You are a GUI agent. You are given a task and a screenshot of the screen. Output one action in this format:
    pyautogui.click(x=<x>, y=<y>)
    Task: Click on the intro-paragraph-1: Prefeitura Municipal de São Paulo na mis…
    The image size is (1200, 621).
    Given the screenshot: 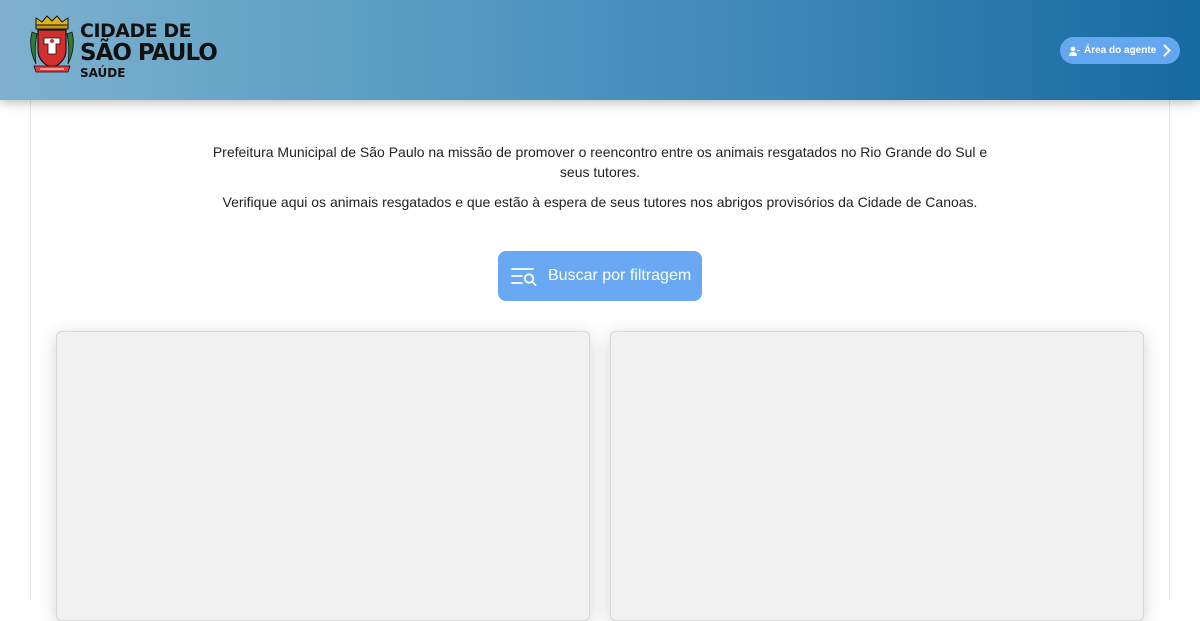 What is the action you would take?
    pyautogui.click(x=600, y=162)
    